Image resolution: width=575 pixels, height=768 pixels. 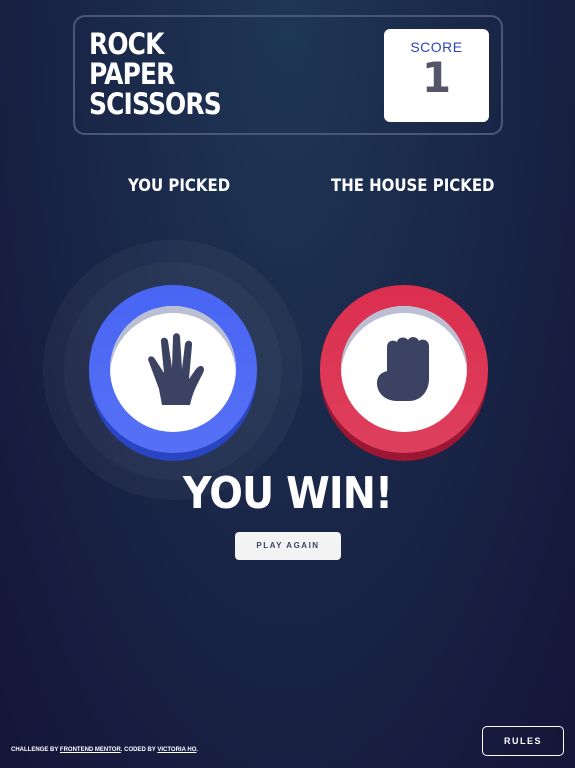 What do you see at coordinates (35, 750) in the screenshot?
I see `attribution-prefix: CHALLENGE BY` at bounding box center [35, 750].